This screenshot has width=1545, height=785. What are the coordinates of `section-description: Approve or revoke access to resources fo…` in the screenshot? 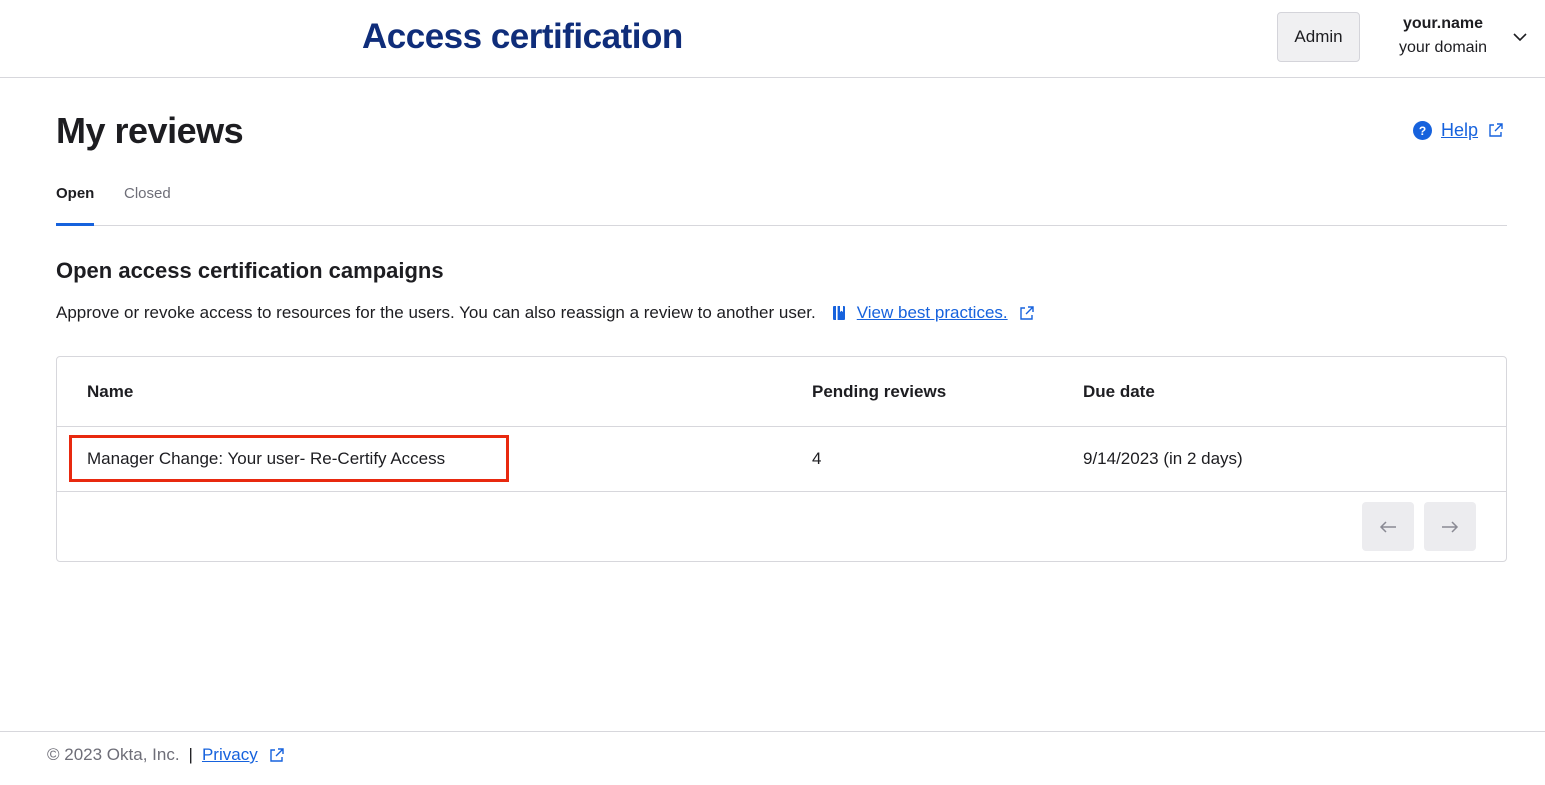 It's located at (545, 313).